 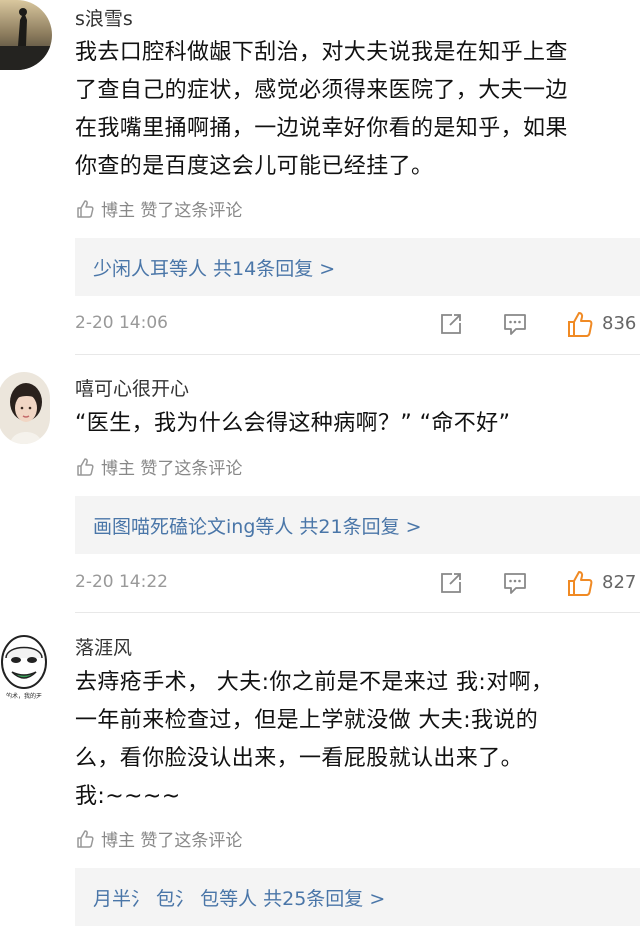 What do you see at coordinates (321, 90) in the screenshot?
I see `comment-line: 了查自己的症状，感觉必须得来医院了，大夫一边` at bounding box center [321, 90].